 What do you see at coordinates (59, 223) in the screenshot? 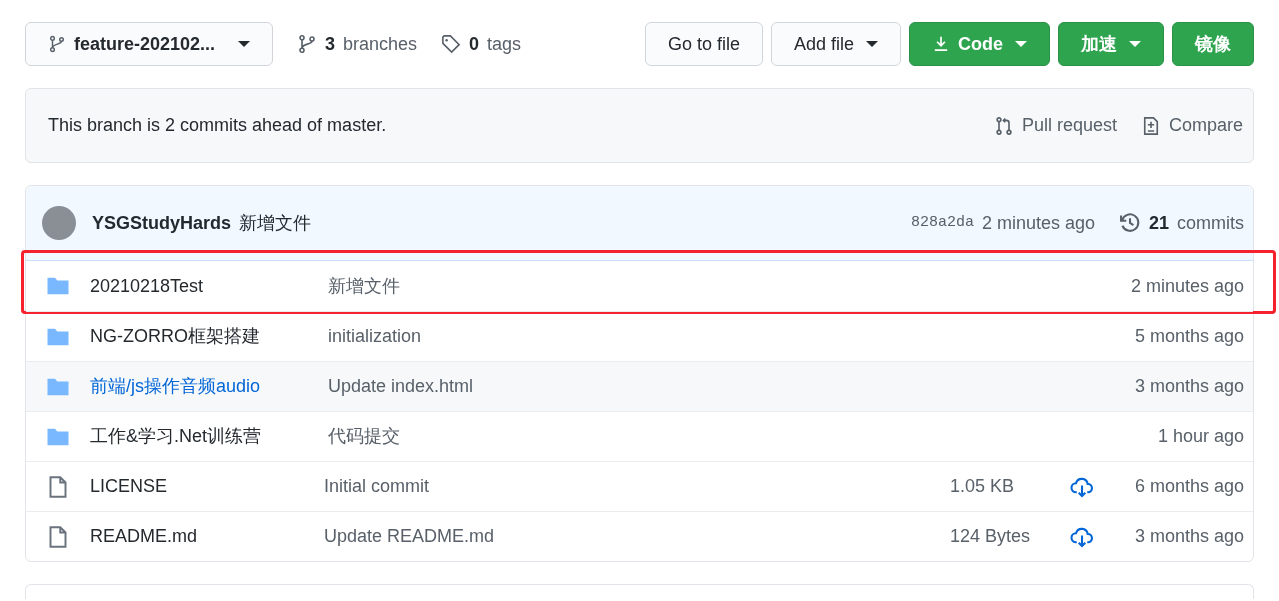
I see `avatar` at bounding box center [59, 223].